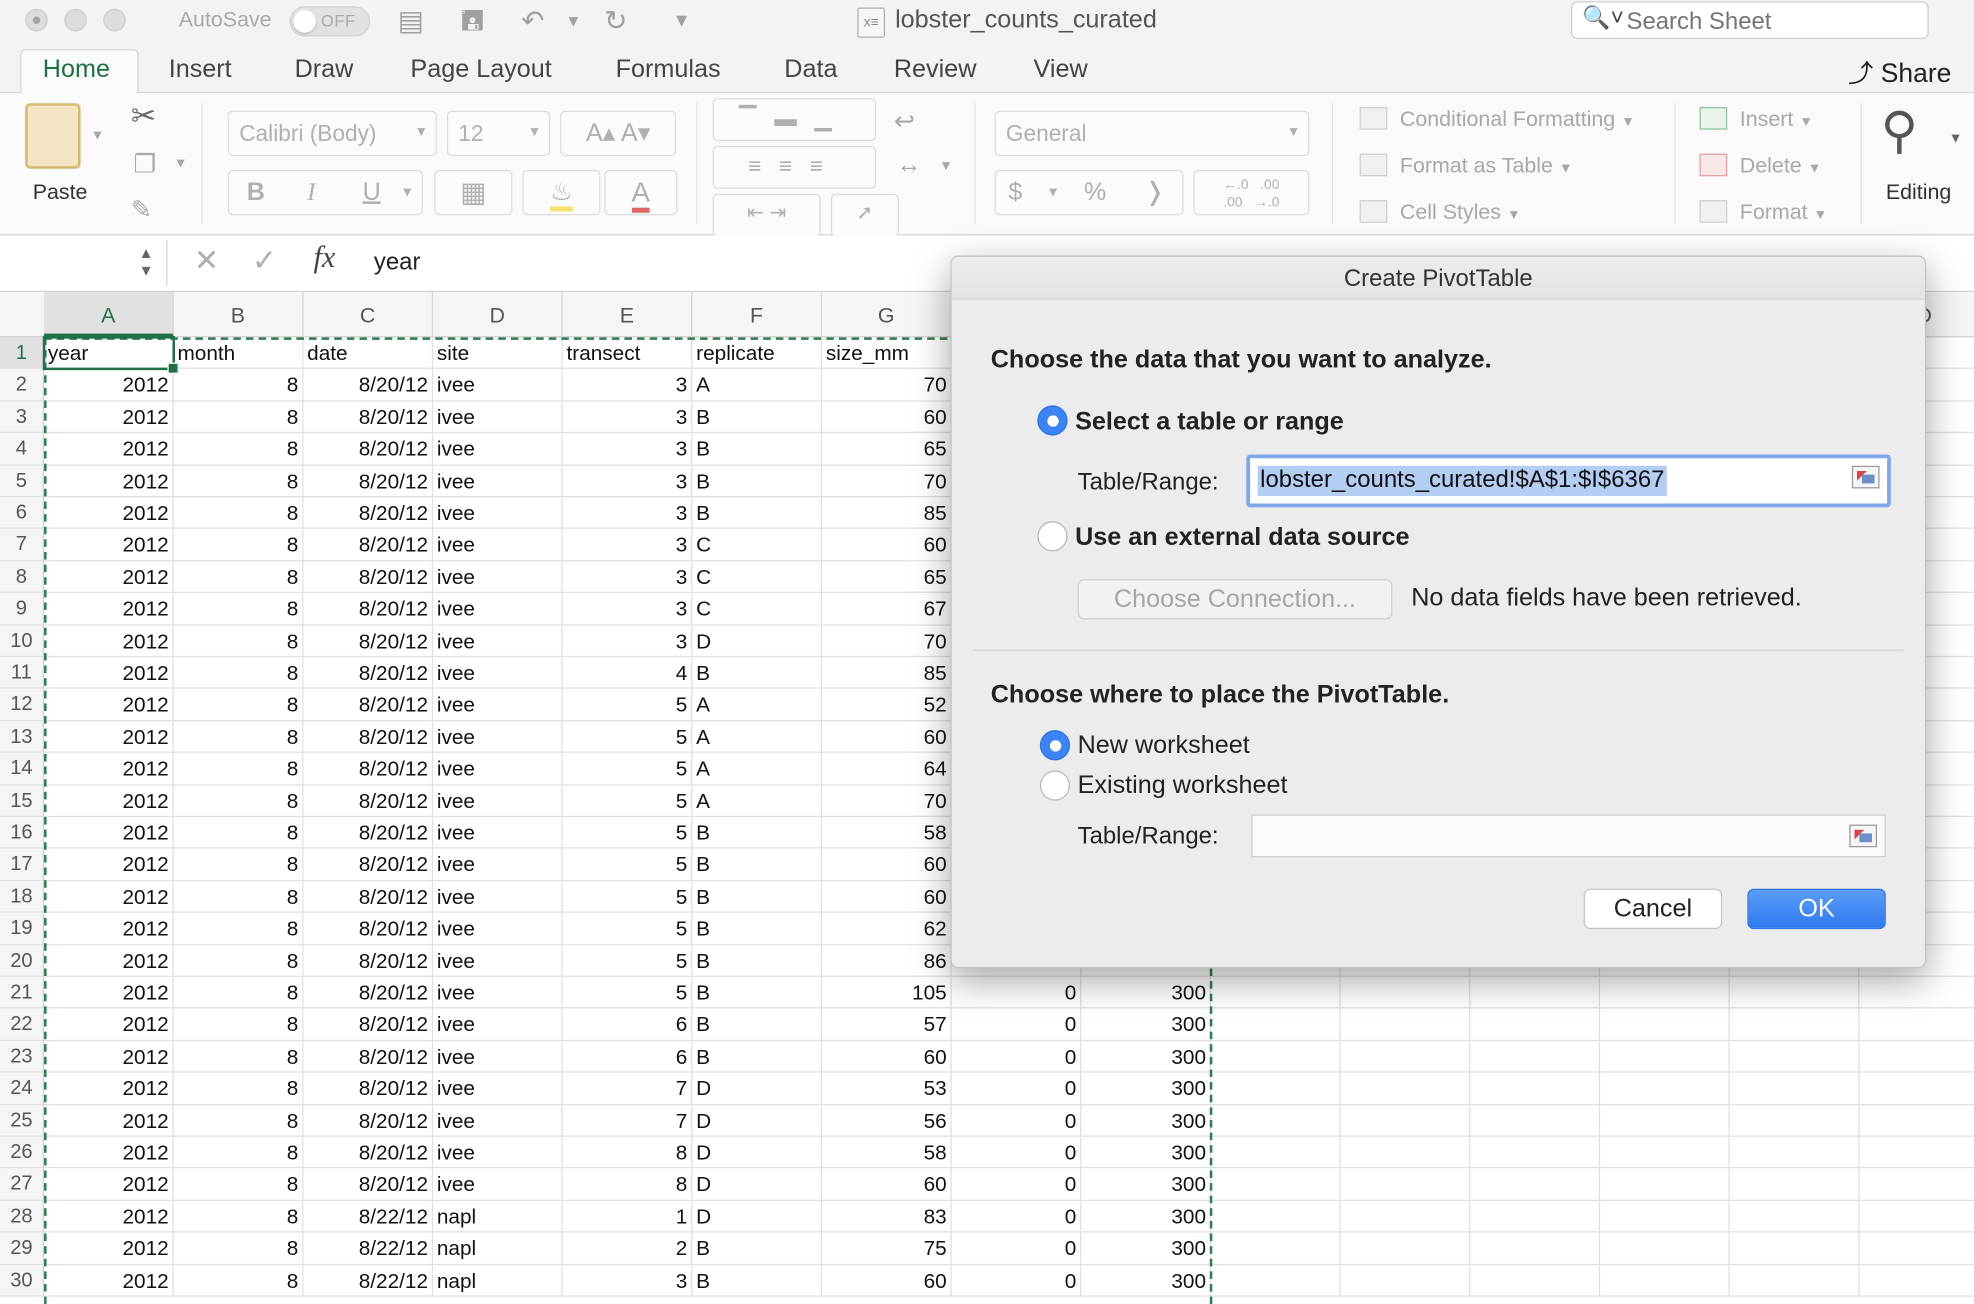 This screenshot has height=1304, width=1974. I want to click on cell-c10: 8/20/12, so click(368, 641).